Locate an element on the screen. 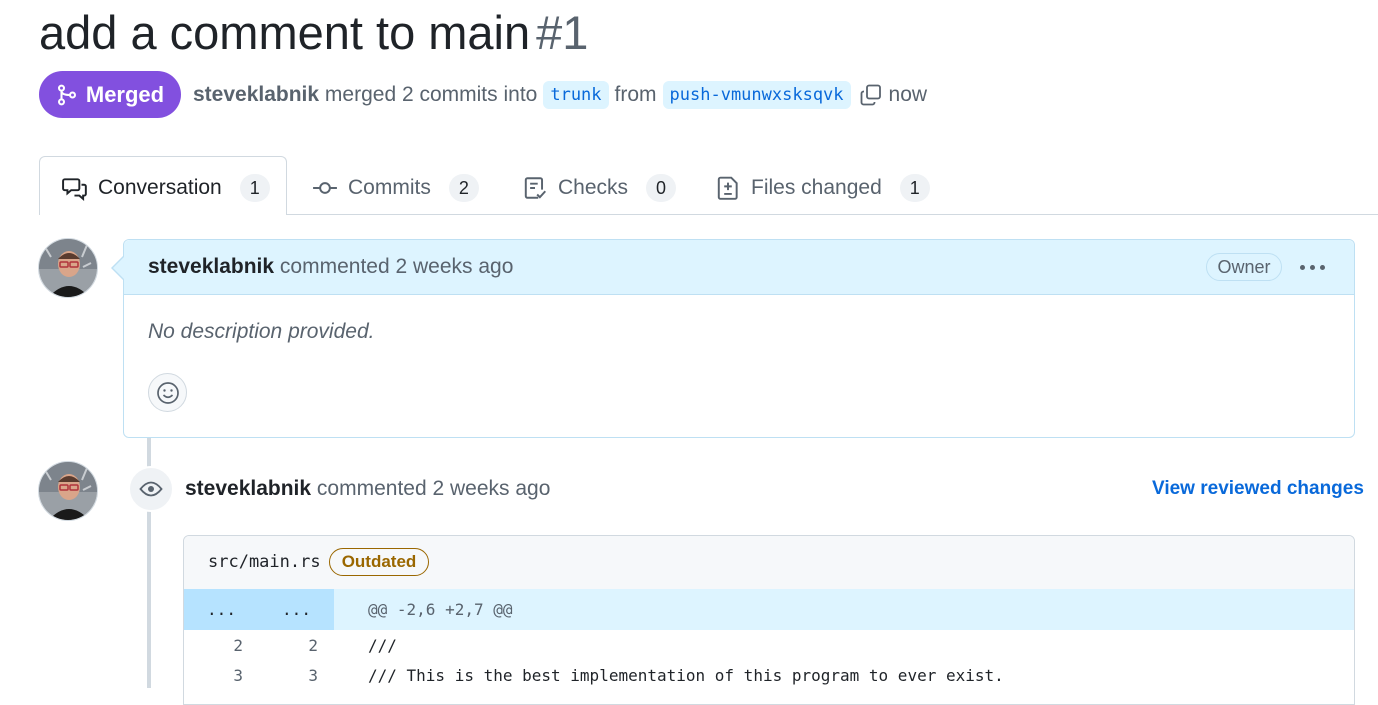 Image resolution: width=1378 pixels, height=705 pixels. merged-label: Merged is located at coordinates (125, 94).